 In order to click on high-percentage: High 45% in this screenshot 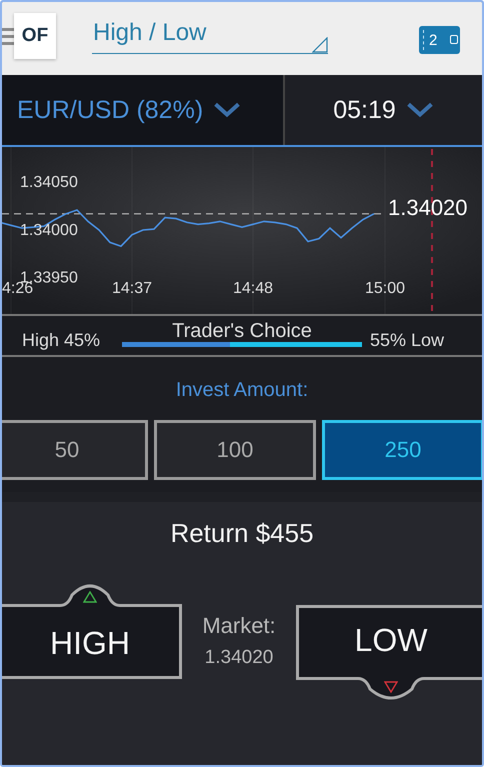, I will do `click(62, 340)`.